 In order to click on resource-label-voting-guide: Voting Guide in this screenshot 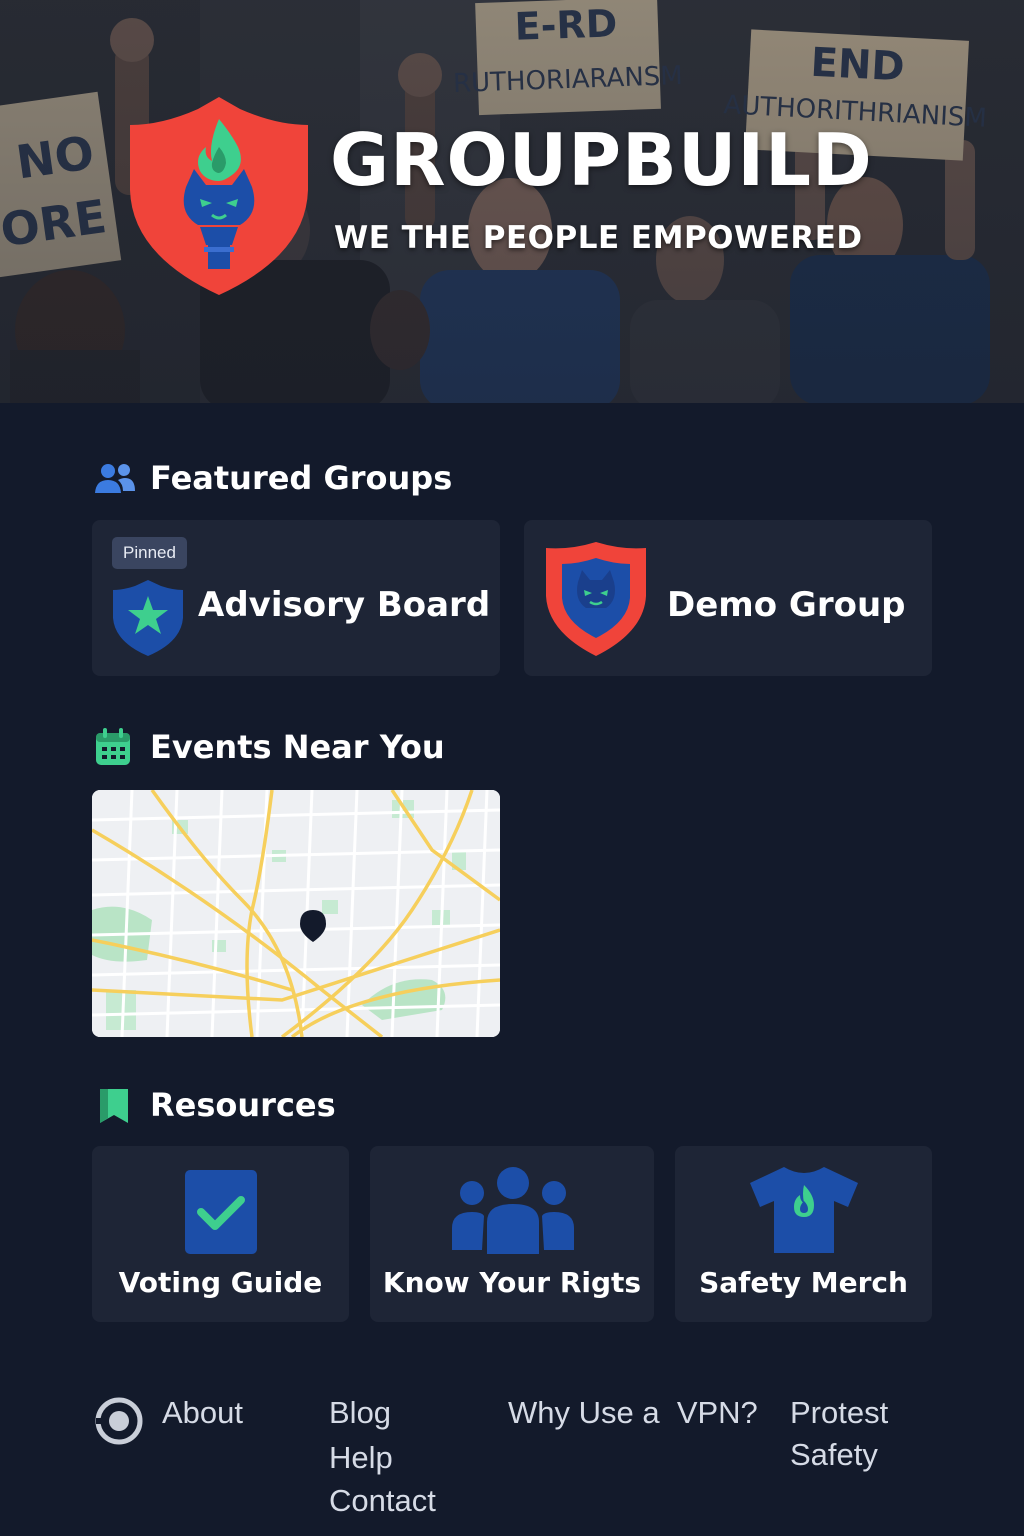, I will do `click(220, 1282)`.